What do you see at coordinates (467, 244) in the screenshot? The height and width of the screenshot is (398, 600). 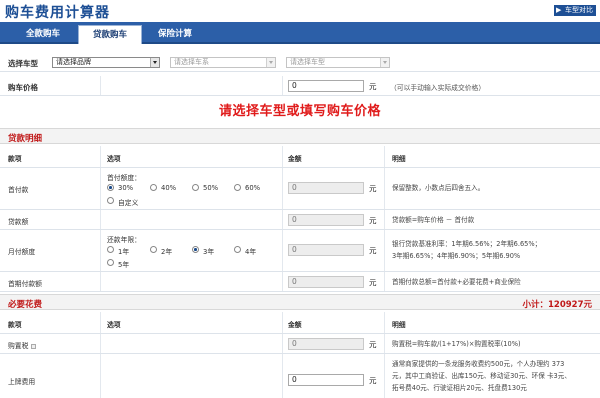 I see `monthly-detail-line-1: 银行贷款基准利率：1年期6.56%；2年期6.65%；` at bounding box center [467, 244].